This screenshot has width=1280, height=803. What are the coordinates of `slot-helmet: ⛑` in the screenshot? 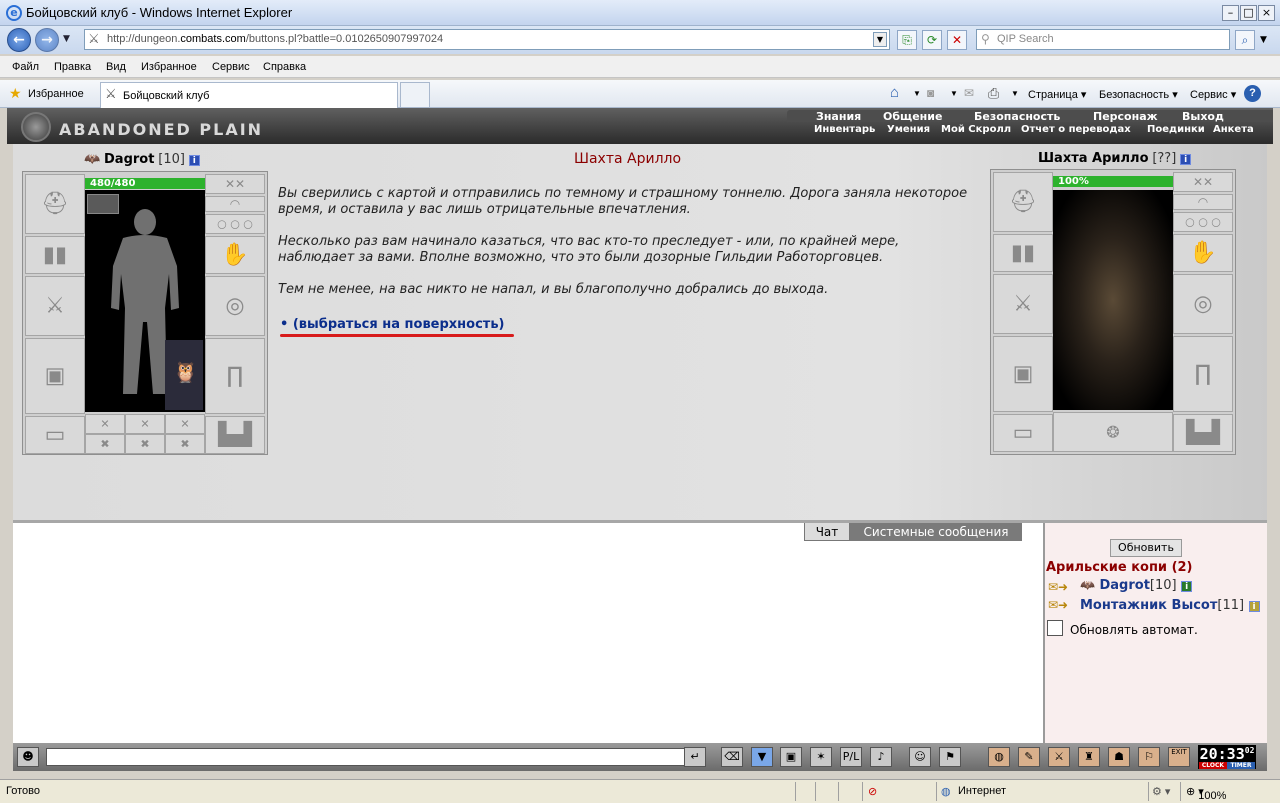 It's located at (55, 204).